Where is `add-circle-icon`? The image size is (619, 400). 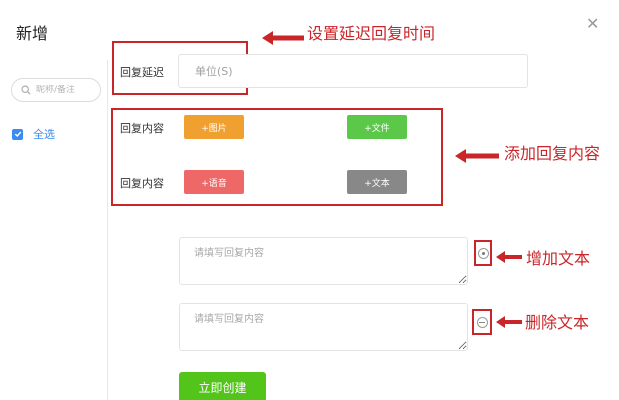
add-circle-icon is located at coordinates (483, 253).